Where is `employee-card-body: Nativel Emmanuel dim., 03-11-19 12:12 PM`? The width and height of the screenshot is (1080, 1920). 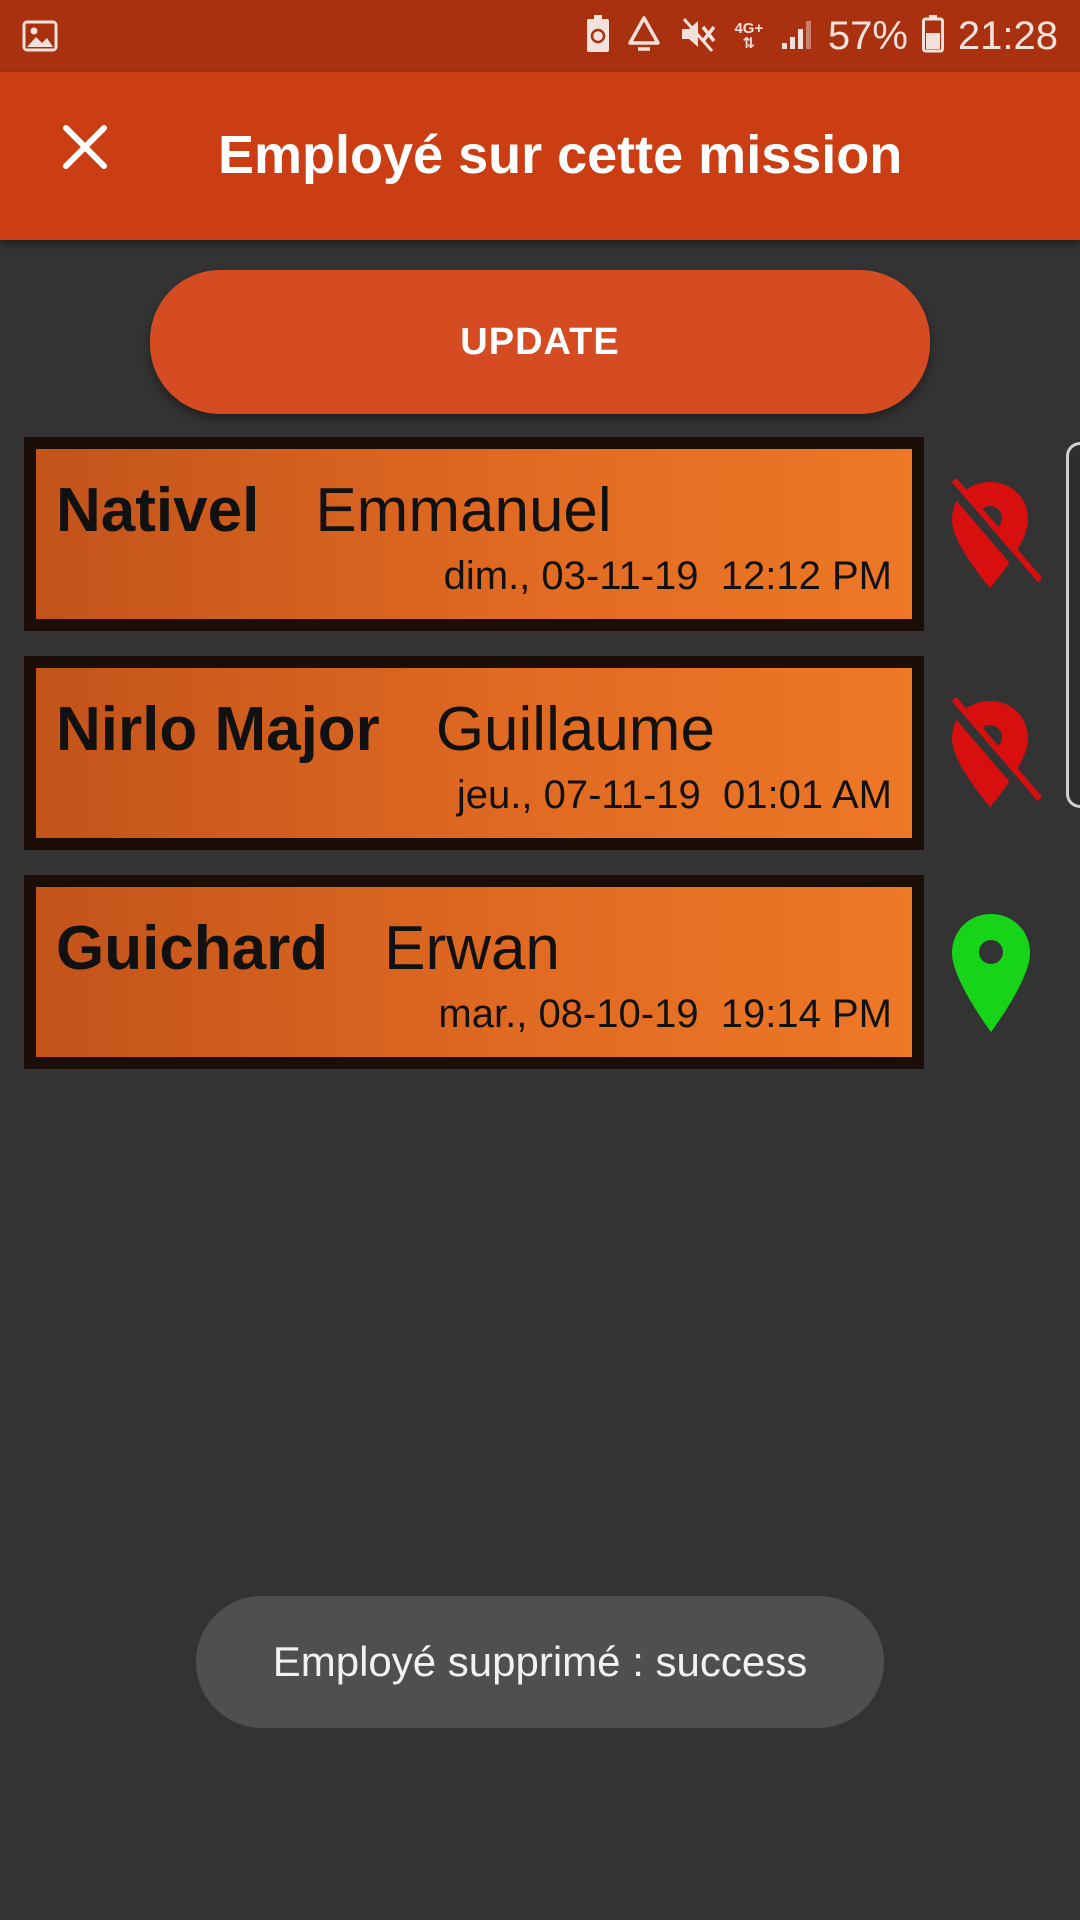
employee-card-body: Nativel Emmanuel dim., 03-11-19 12:12 PM is located at coordinates (474, 534).